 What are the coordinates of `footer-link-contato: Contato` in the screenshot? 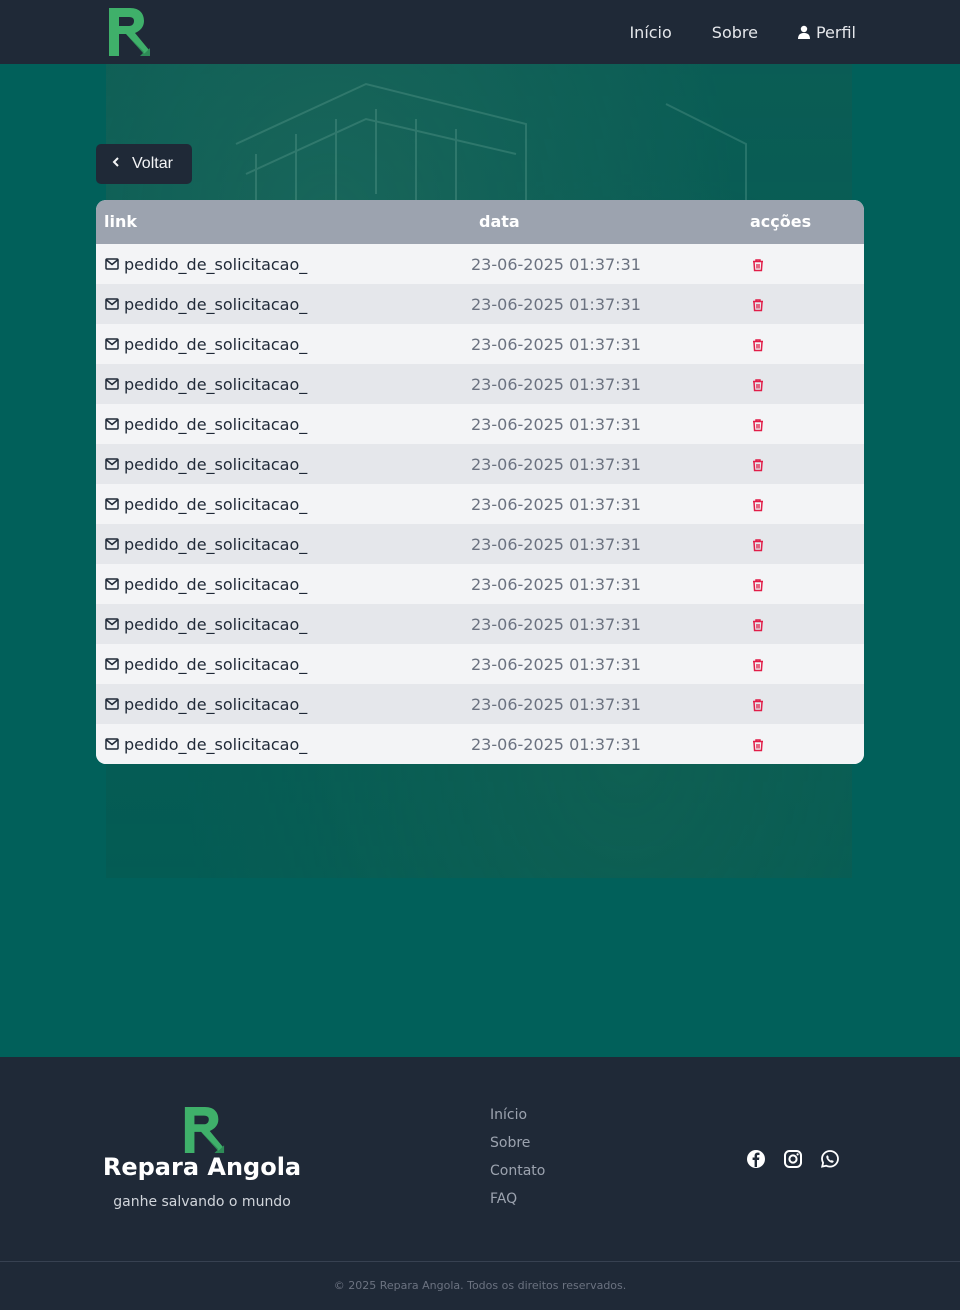 It's located at (517, 1172).